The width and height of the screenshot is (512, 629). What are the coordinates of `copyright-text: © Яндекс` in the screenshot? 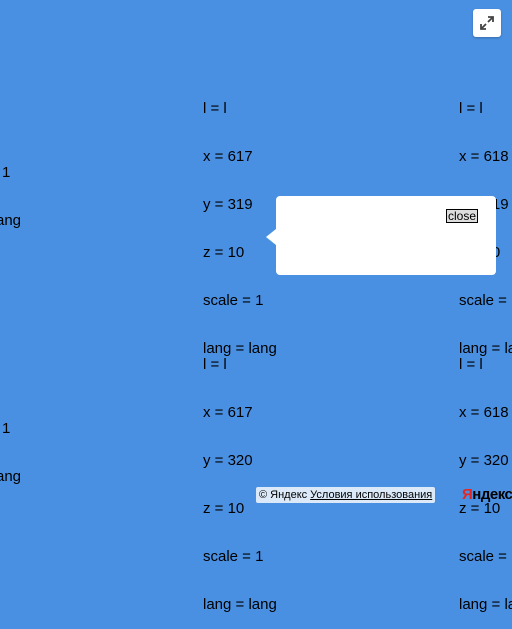 It's located at (283, 495).